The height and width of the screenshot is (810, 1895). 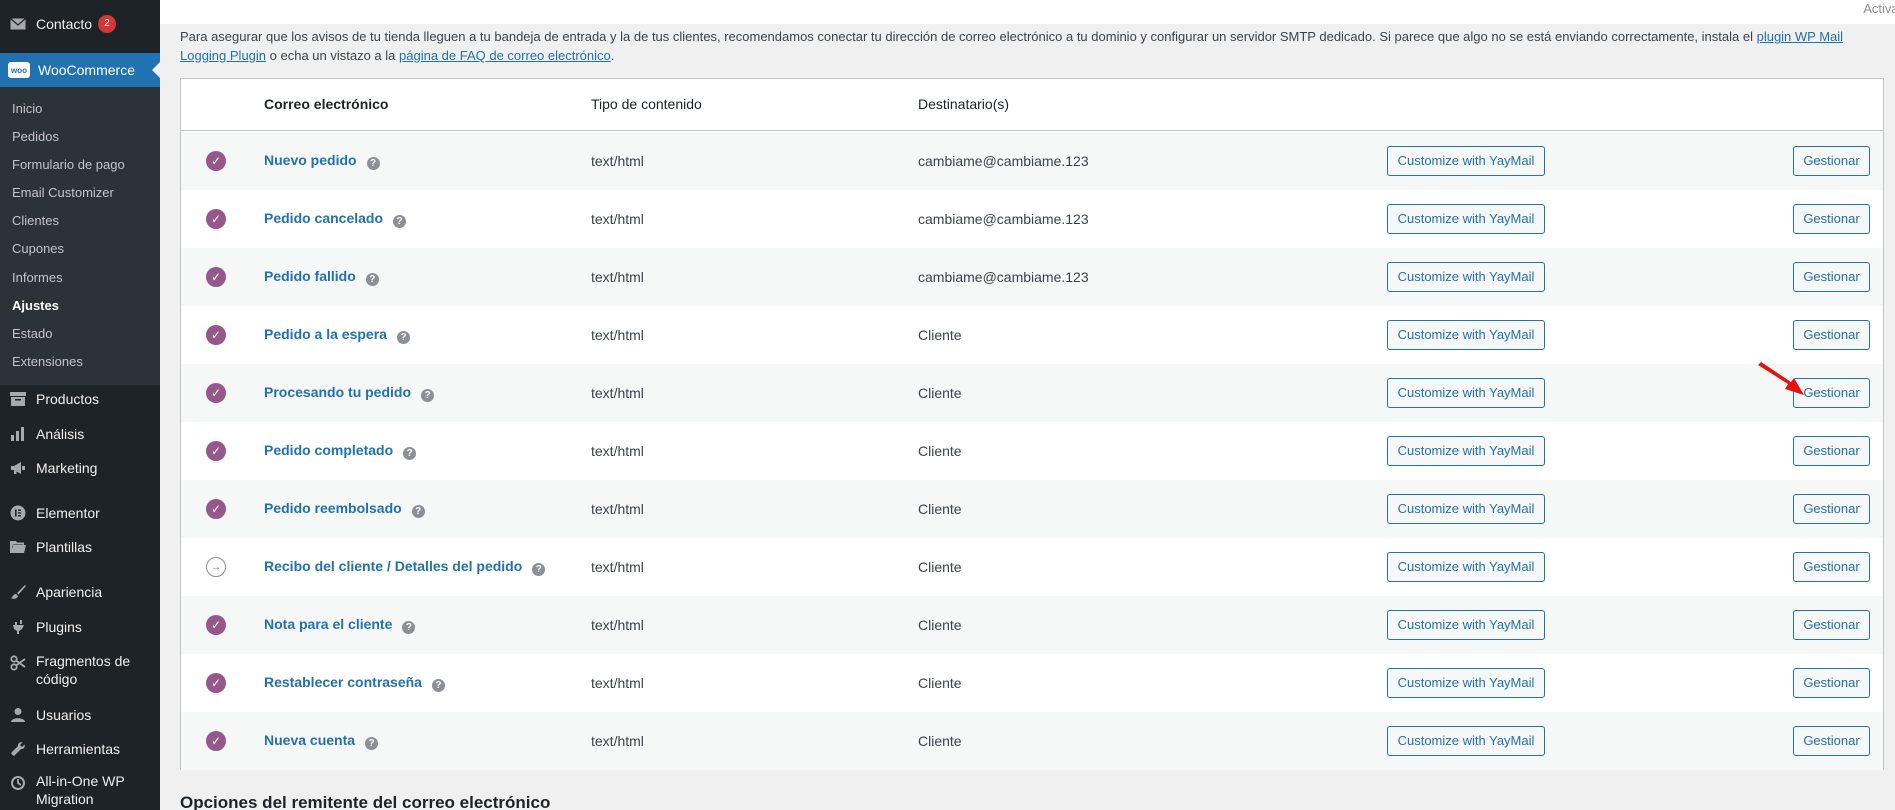 I want to click on menu-item-elementor: Elementor, so click(x=80, y=513).